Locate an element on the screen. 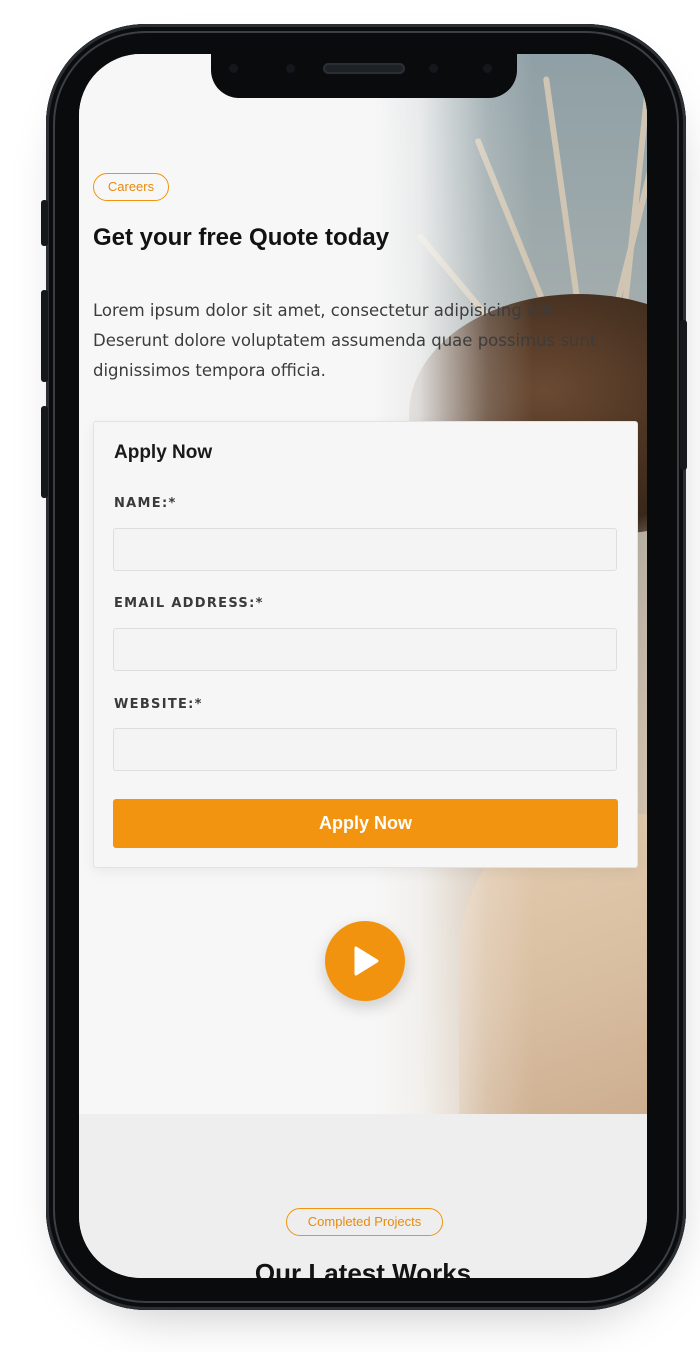 This screenshot has height=1352, width=700. website-label: WEBSITE:* is located at coordinates (158, 704).